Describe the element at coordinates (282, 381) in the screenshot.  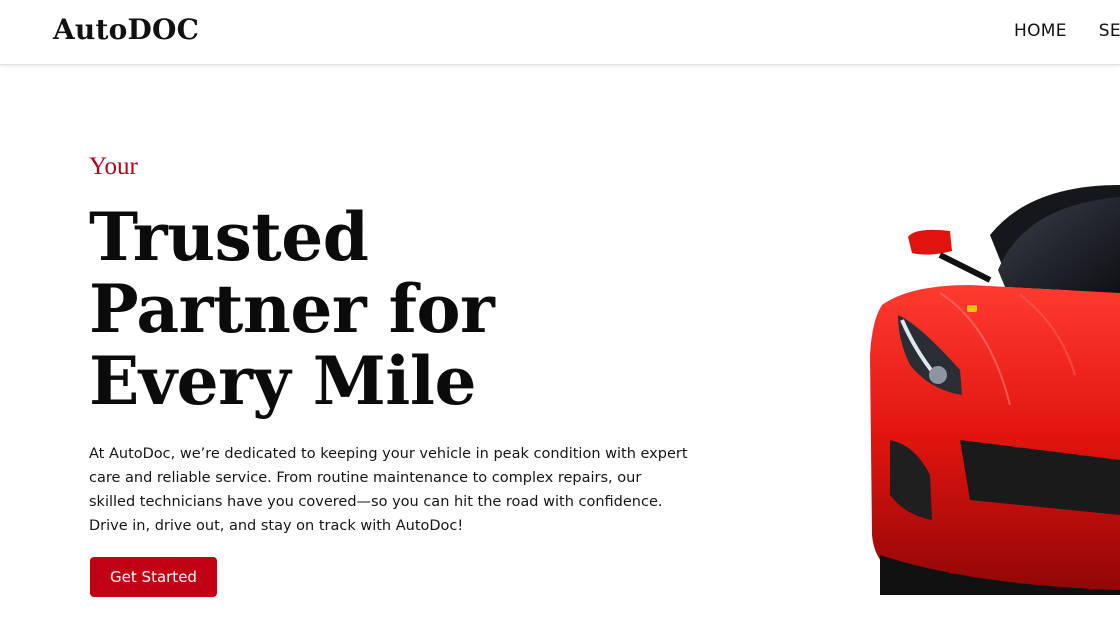
I see `hero-title-line: Every Mile` at that location.